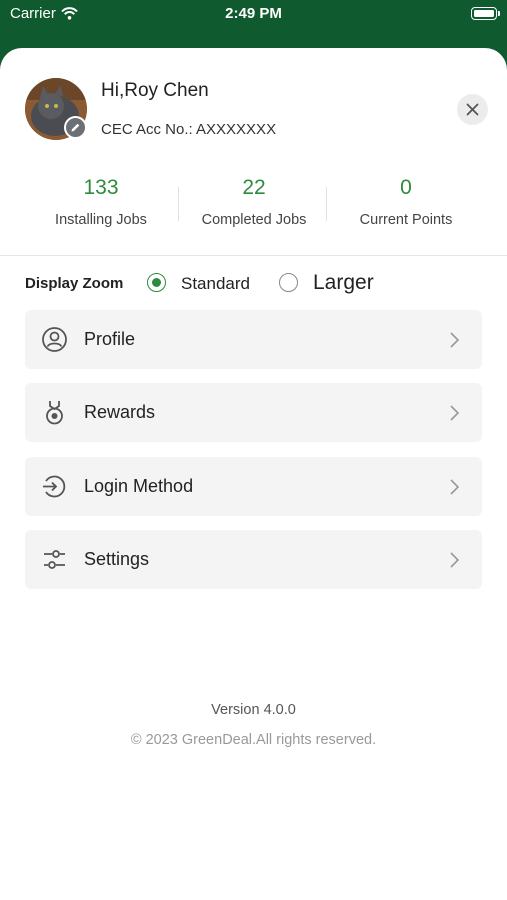 The image size is (507, 900). Describe the element at coordinates (54, 559) in the screenshot. I see `sliders-icon` at that location.